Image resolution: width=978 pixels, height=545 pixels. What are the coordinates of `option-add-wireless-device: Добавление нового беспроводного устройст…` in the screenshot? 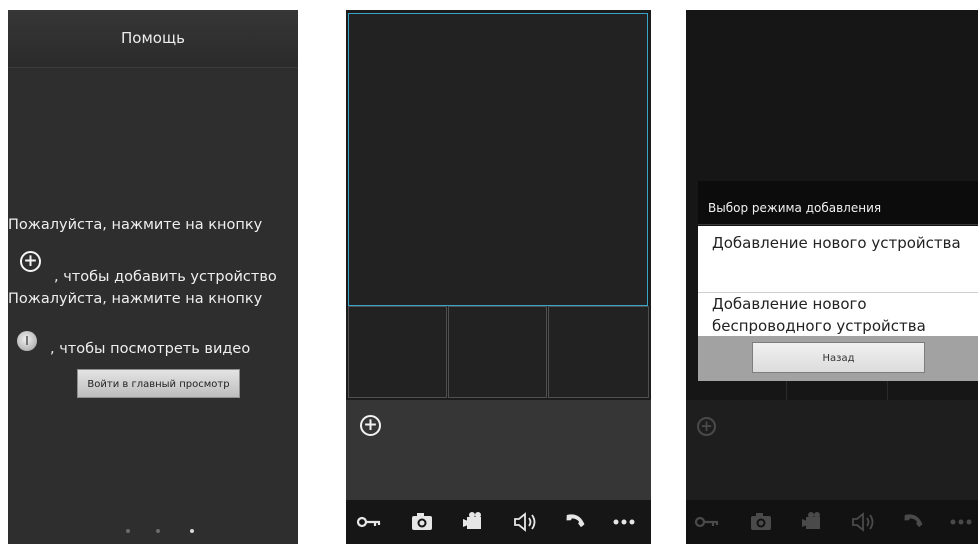 It's located at (838, 314).